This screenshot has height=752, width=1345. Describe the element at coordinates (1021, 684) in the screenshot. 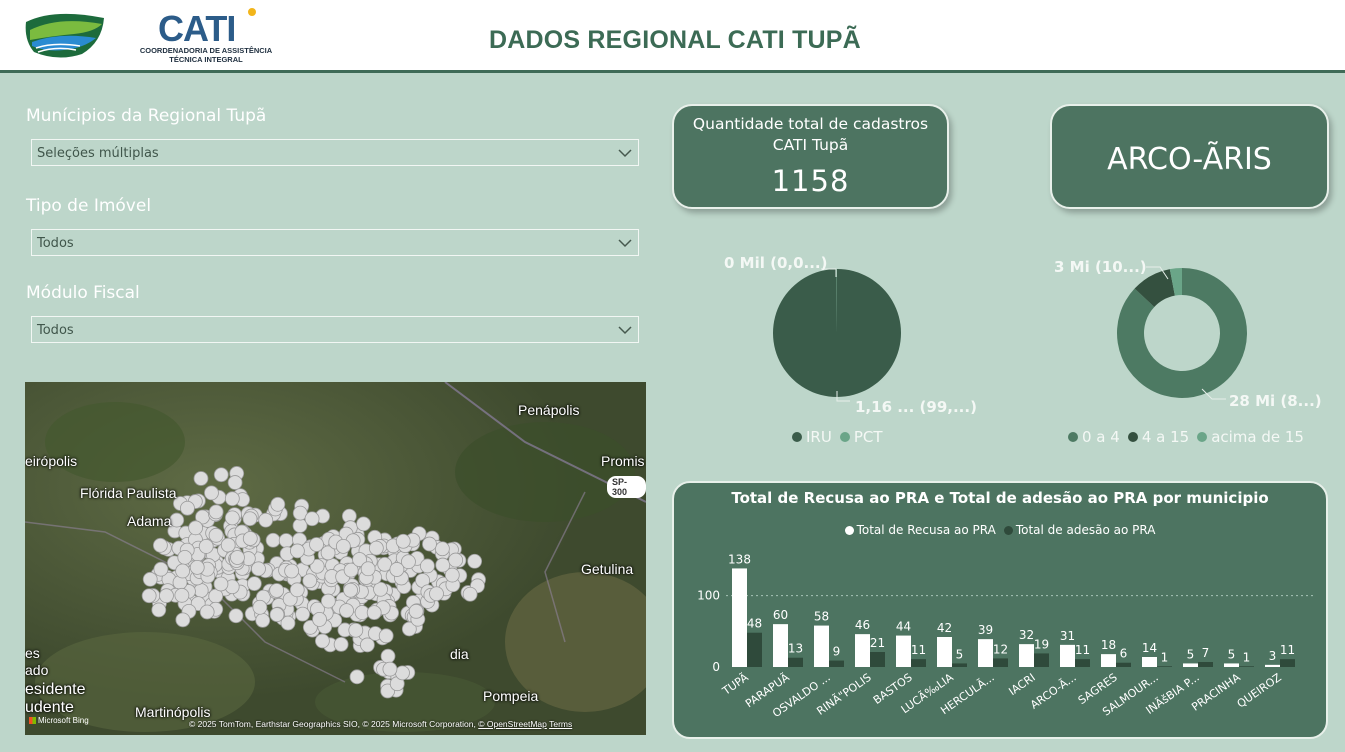

I see `x-tick-label: IACRI` at that location.